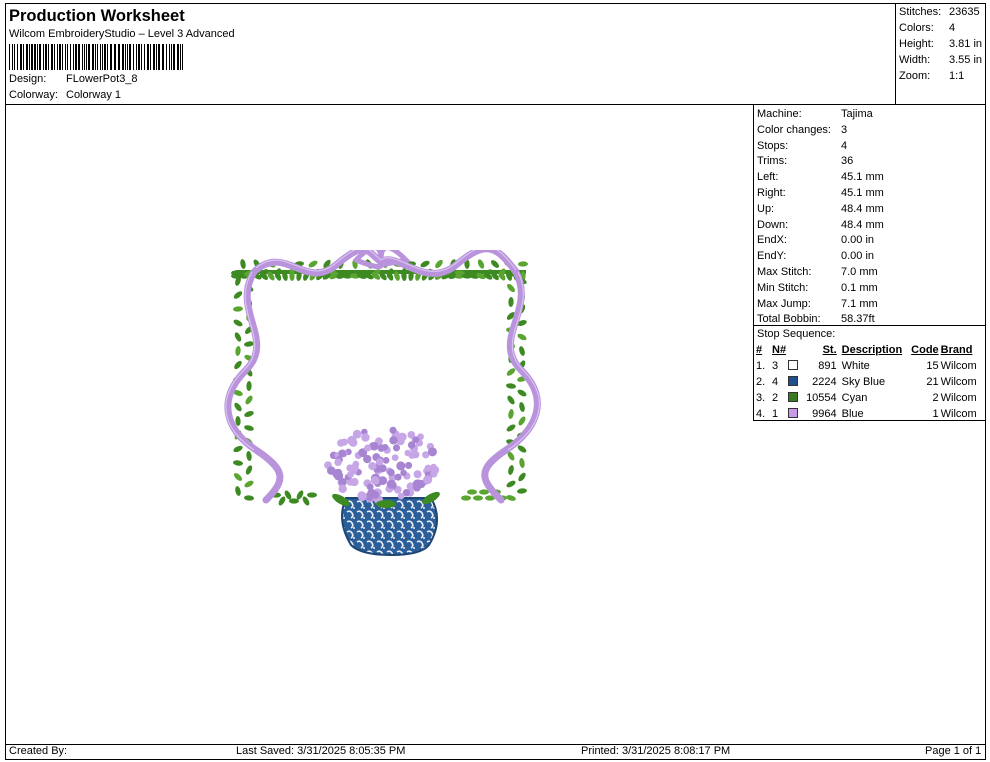  I want to click on machine-info-row: Trims: 36, so click(805, 161).